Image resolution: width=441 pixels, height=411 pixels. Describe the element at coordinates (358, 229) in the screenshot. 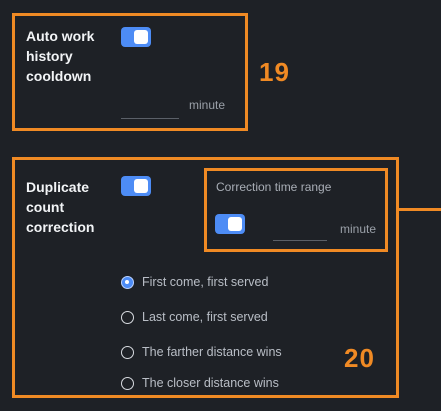

I see `correction-unit-label: minute` at that location.